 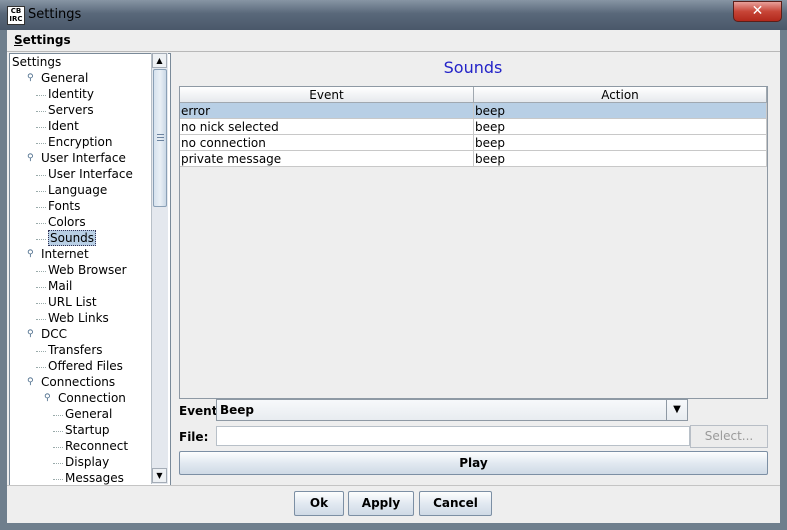 I want to click on ok-button-label: Ok, so click(x=319, y=503).